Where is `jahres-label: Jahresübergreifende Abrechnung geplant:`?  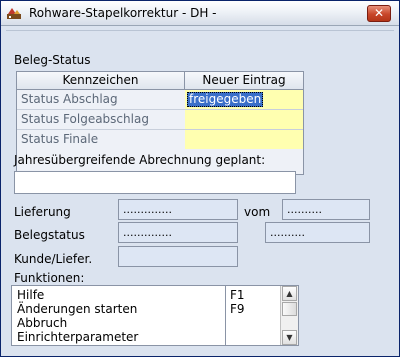 jahres-label: Jahresübergreifende Abrechnung geplant: is located at coordinates (140, 160).